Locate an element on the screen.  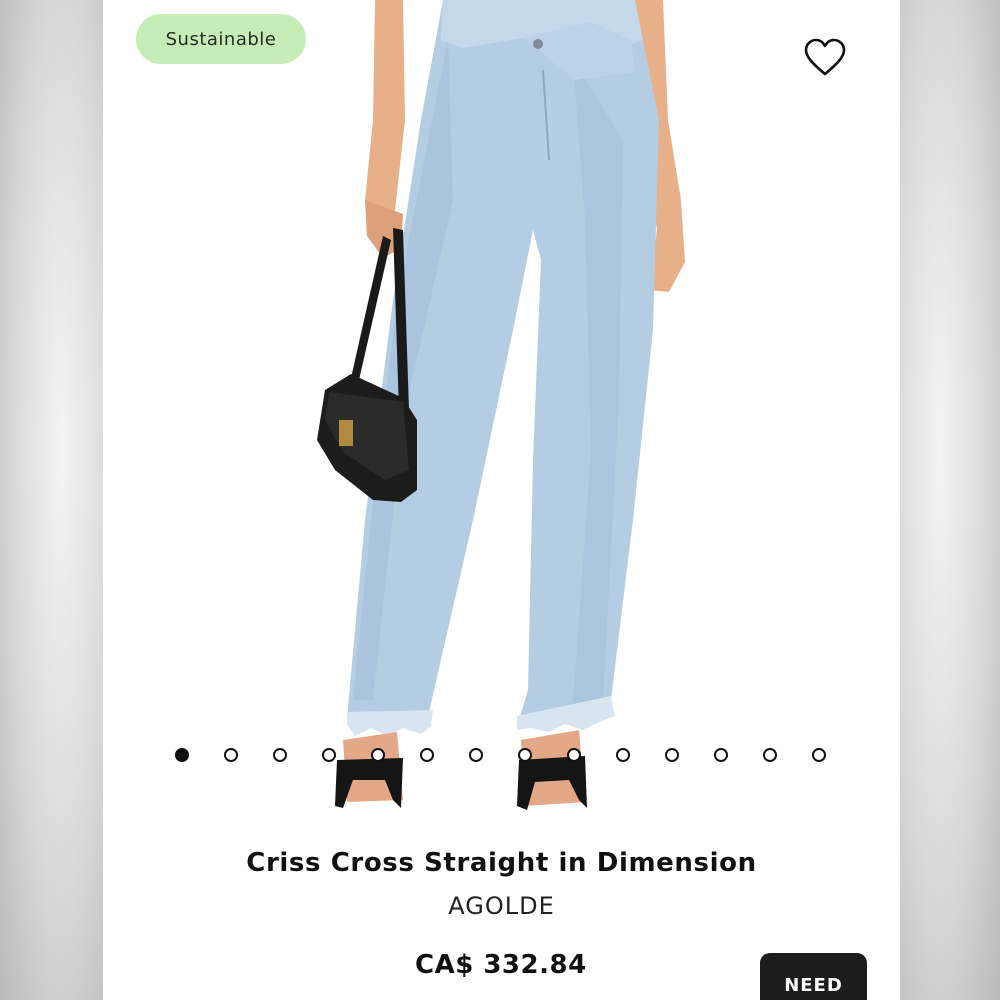
need-button: NEED is located at coordinates (813, 976).